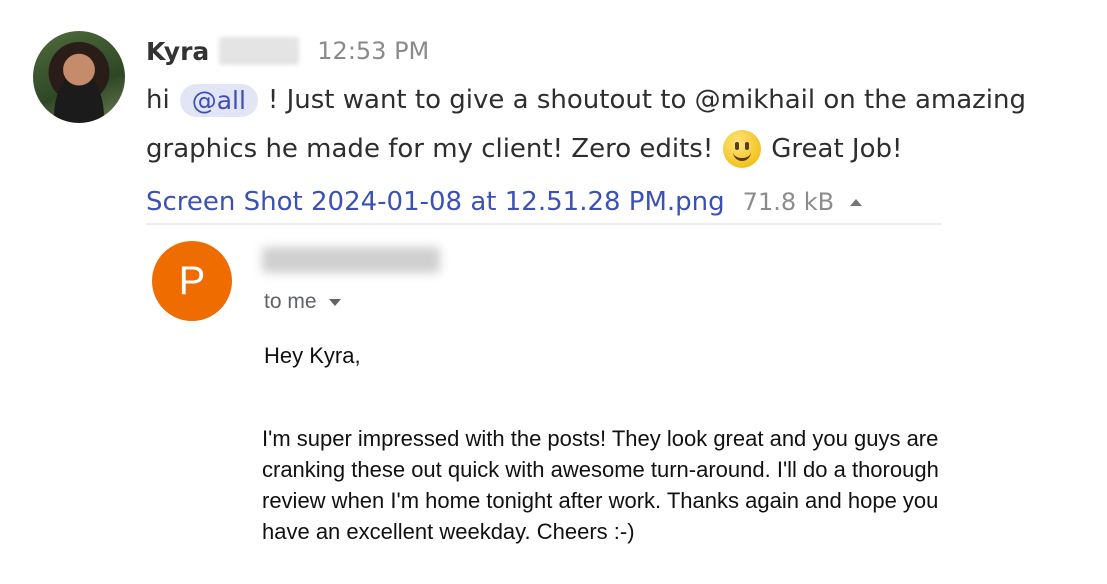 This screenshot has width=1107, height=584. I want to click on redacted-surname, so click(259, 51).